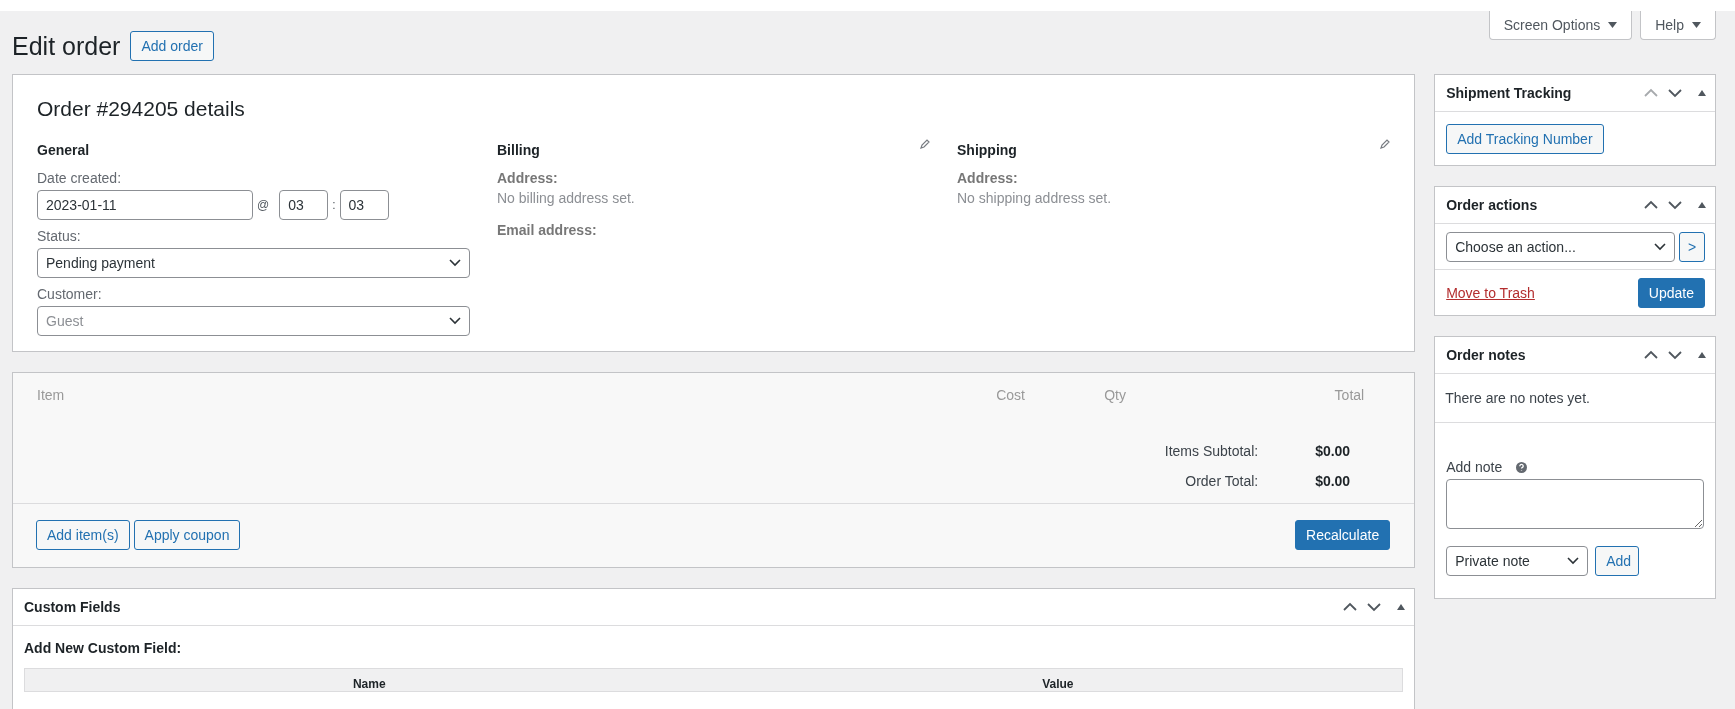 The image size is (1735, 709). I want to click on note-type-select: Private note, so click(1517, 561).